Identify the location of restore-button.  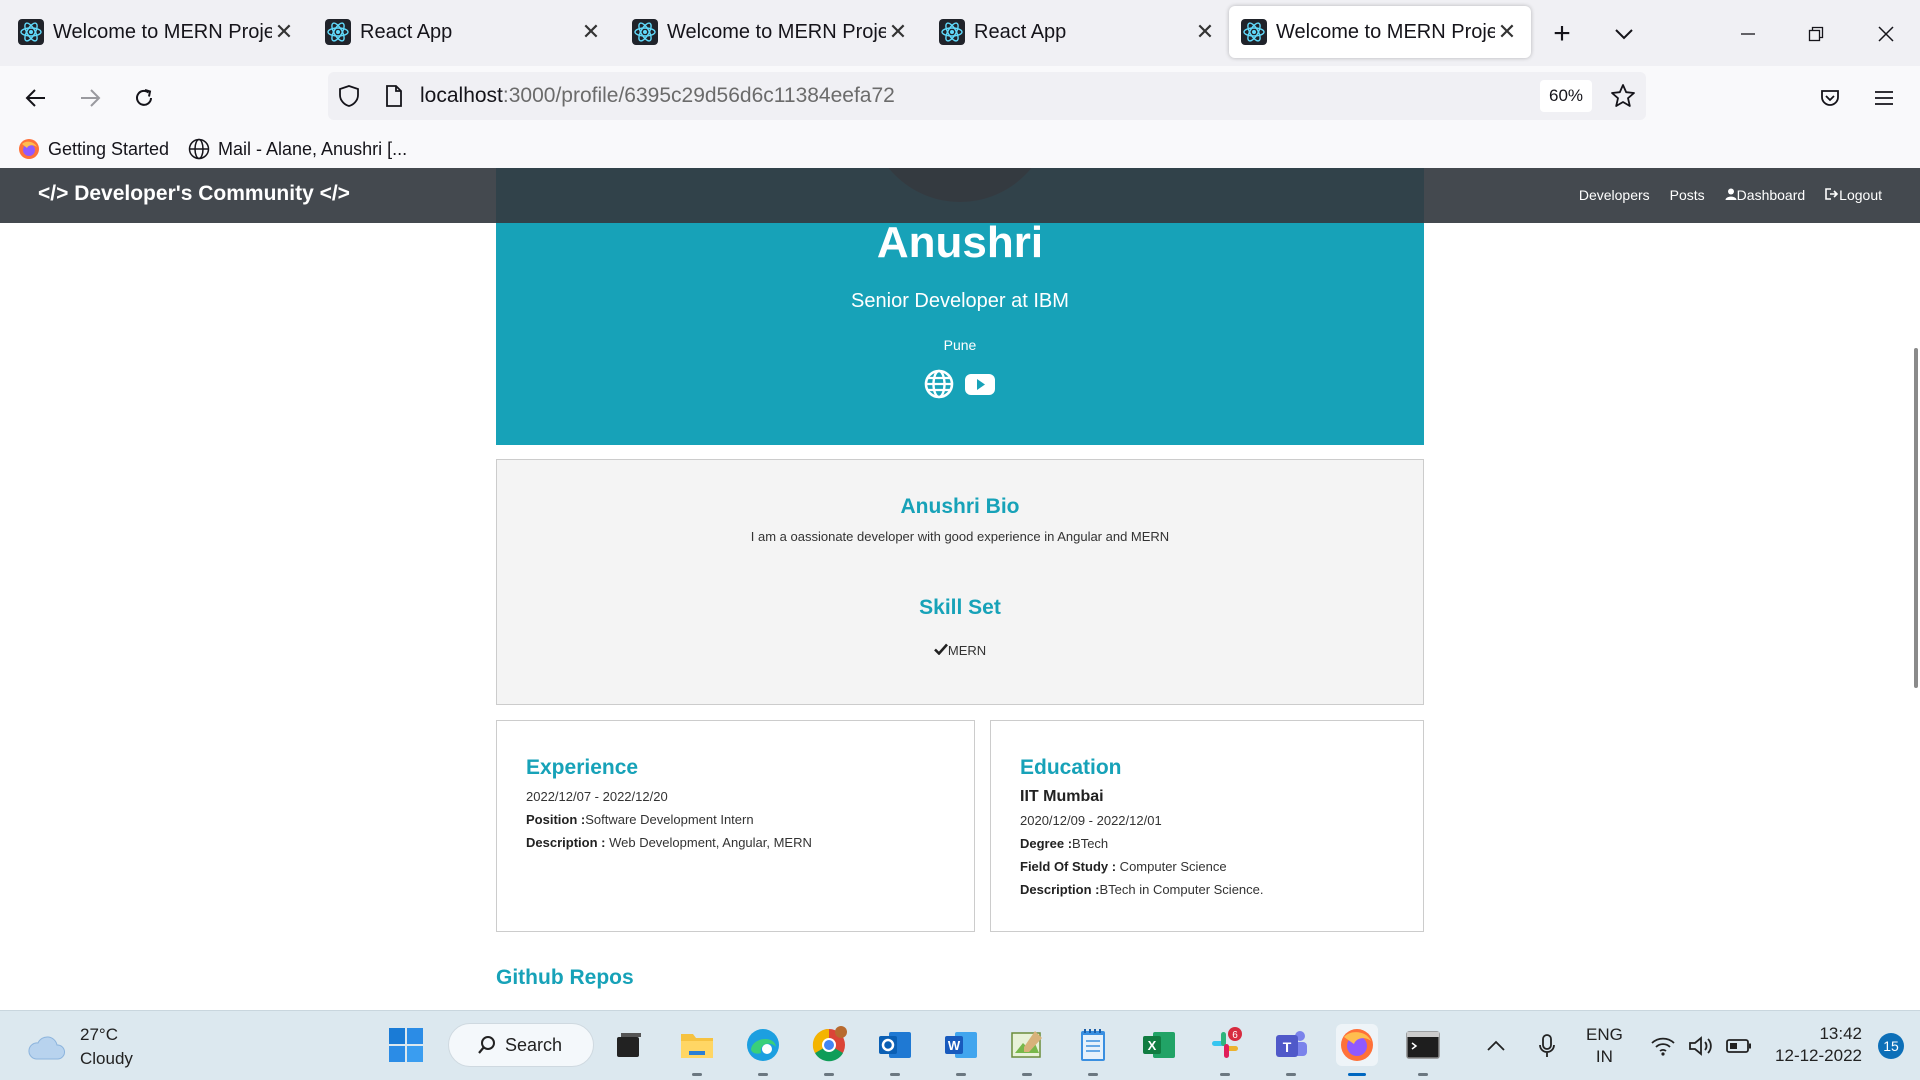
(1816, 34).